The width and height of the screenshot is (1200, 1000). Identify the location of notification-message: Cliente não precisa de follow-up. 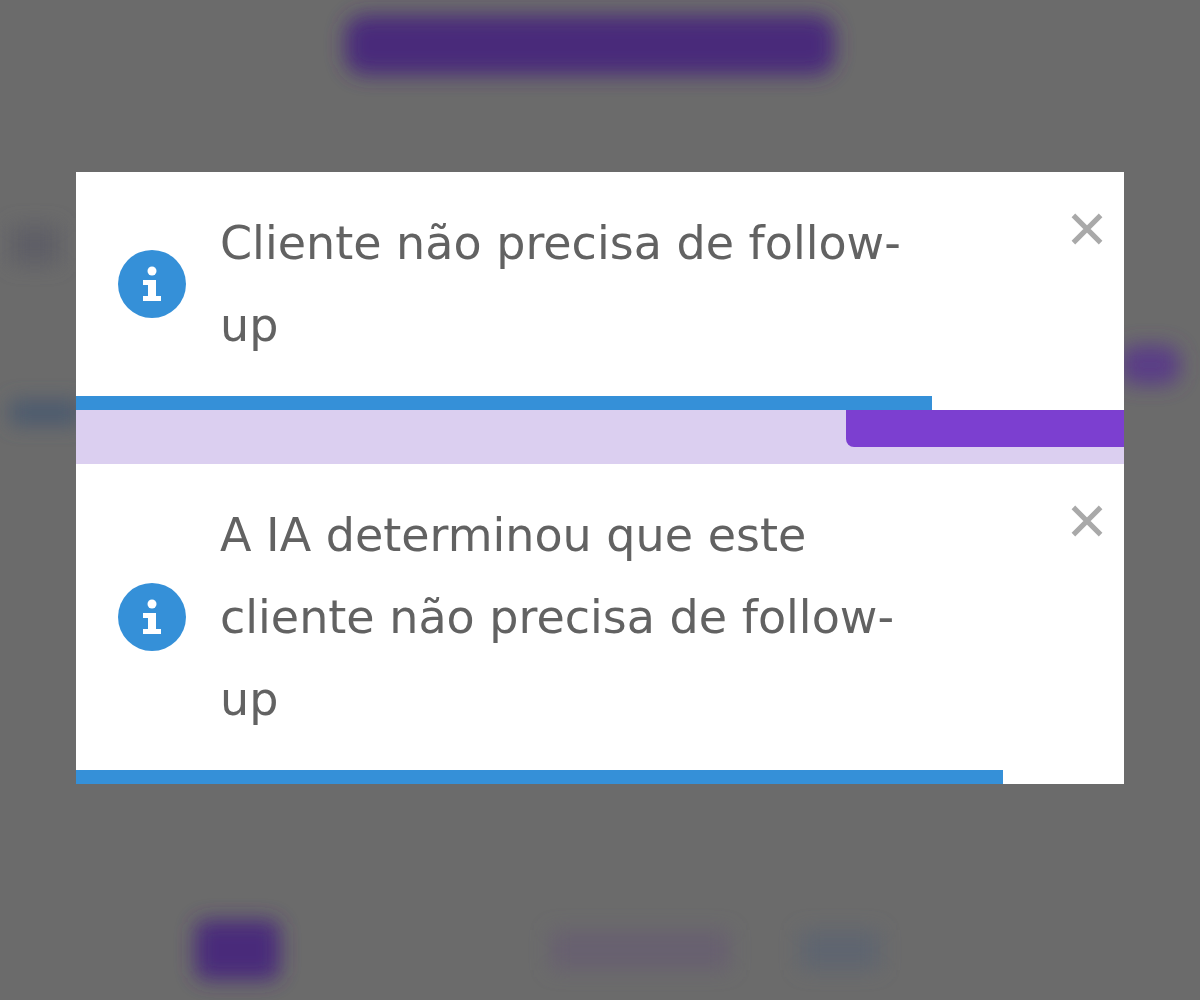
(561, 284).